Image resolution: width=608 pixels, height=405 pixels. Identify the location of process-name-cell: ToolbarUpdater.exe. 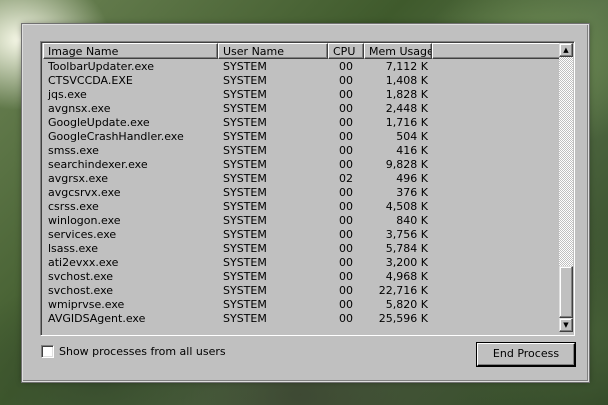
(101, 66).